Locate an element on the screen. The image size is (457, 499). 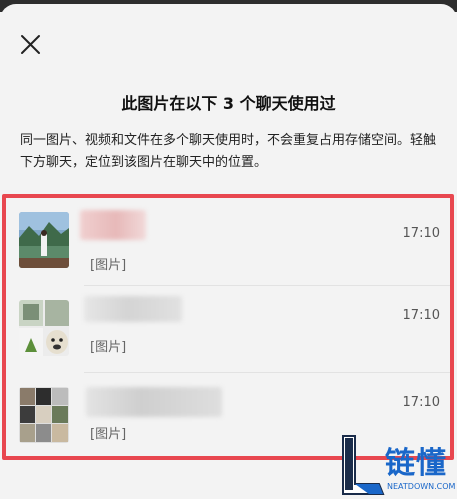
watermark-logo-icon is located at coordinates (363, 465).